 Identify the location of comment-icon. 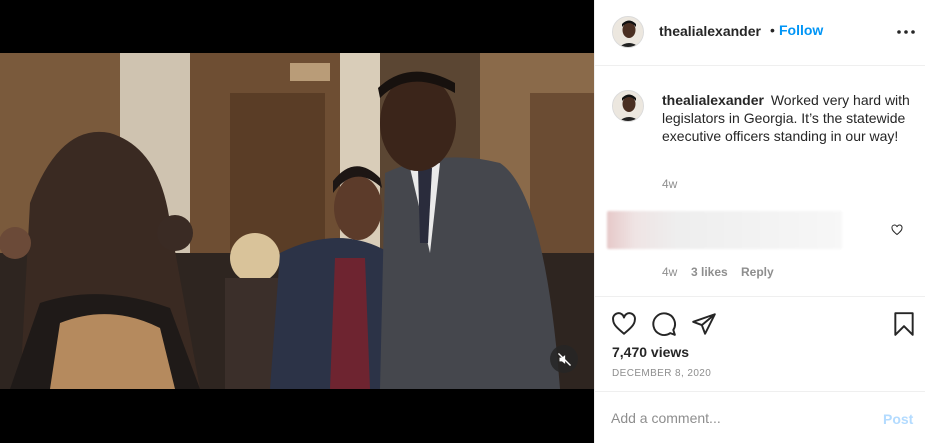
(664, 324).